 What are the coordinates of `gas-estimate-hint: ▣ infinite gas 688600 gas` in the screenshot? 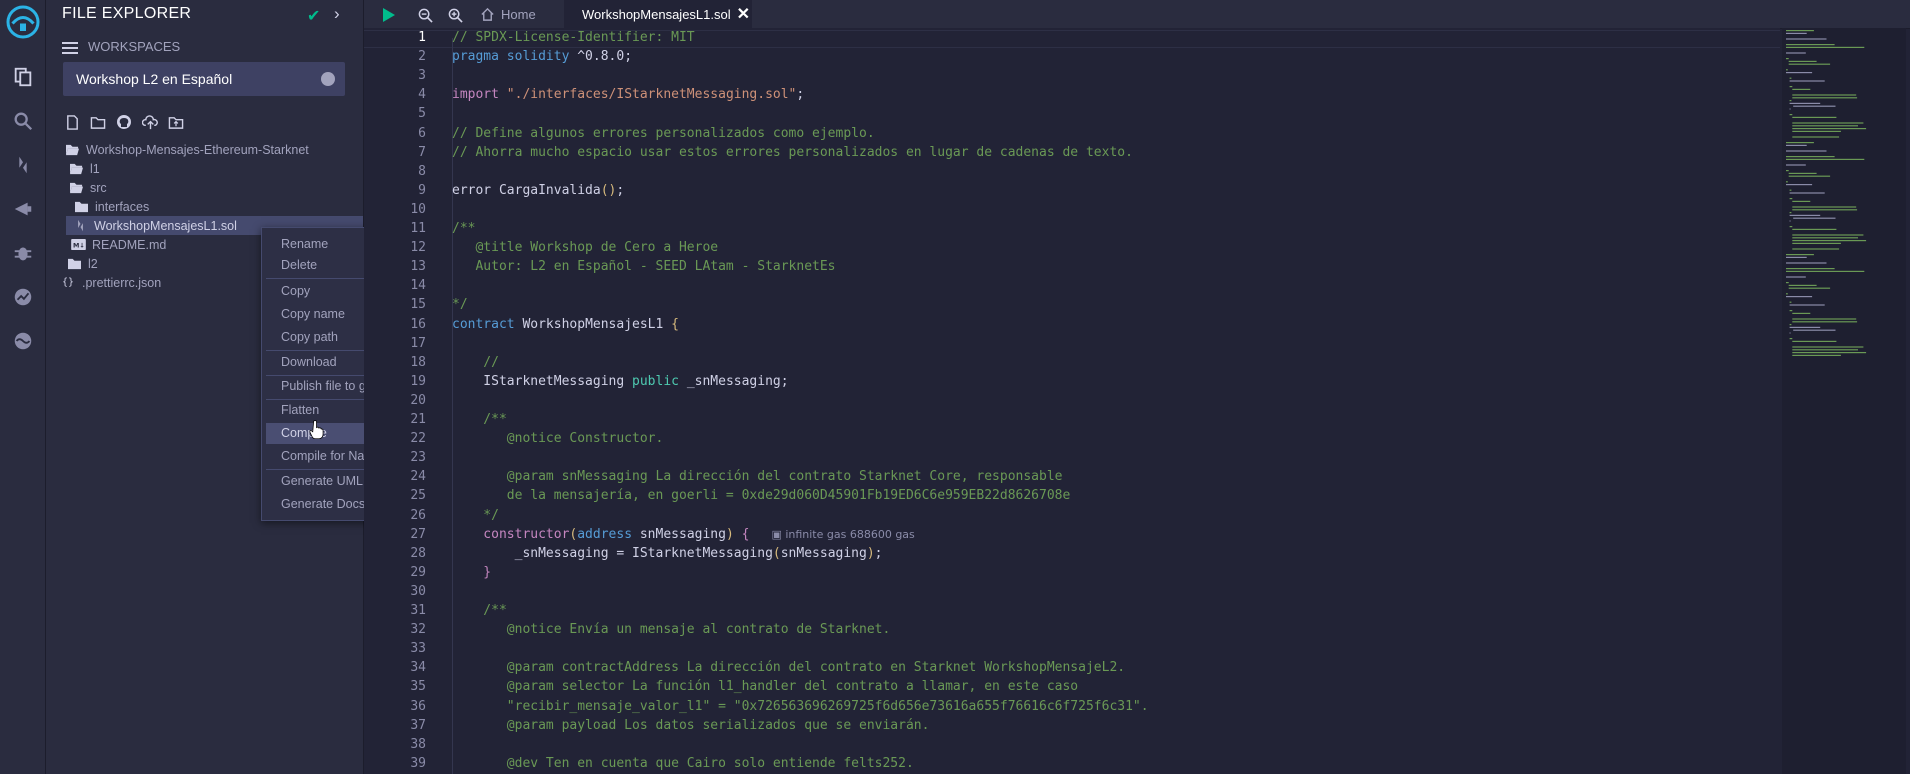 It's located at (843, 534).